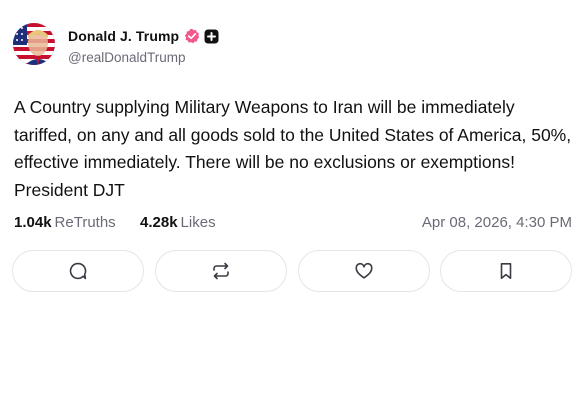  Describe the element at coordinates (198, 222) in the screenshot. I see `likes-label: Likes` at that location.